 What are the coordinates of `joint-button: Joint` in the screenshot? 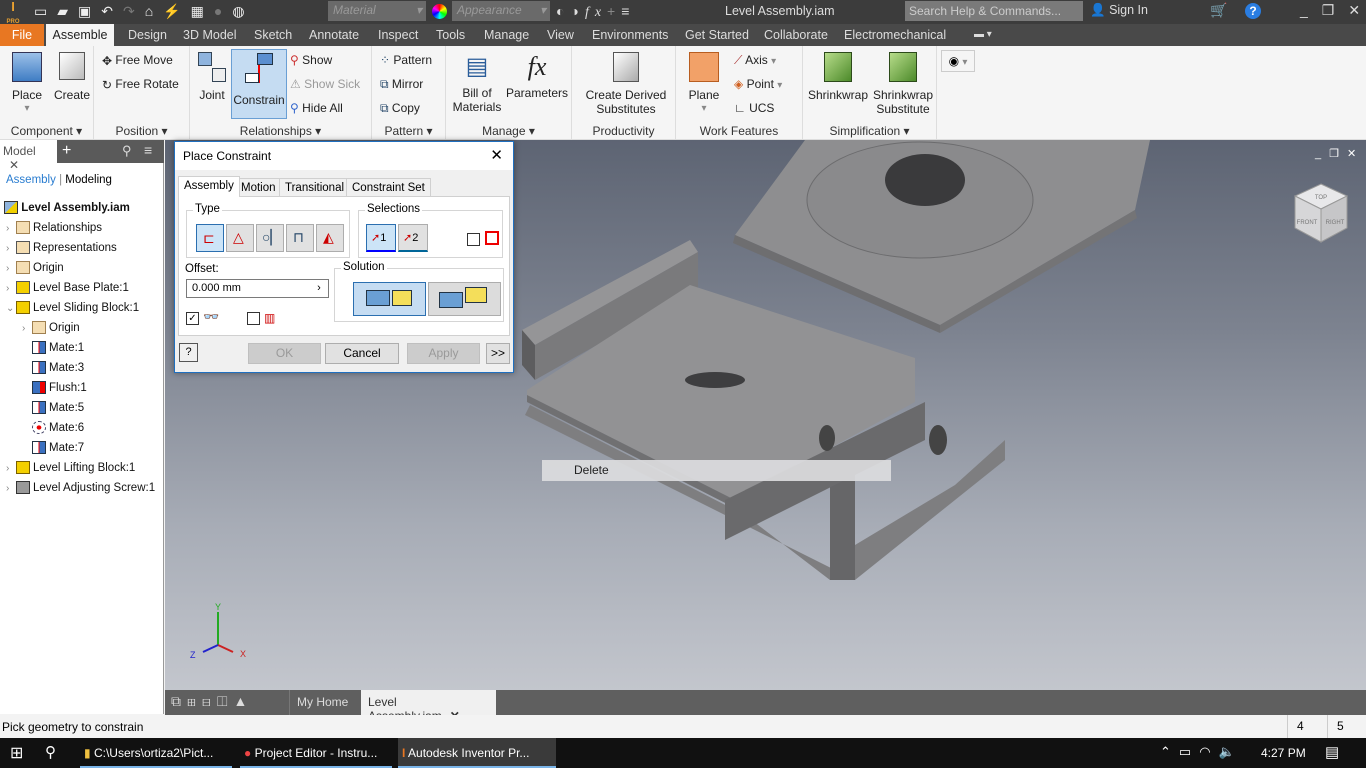 It's located at (212, 77).